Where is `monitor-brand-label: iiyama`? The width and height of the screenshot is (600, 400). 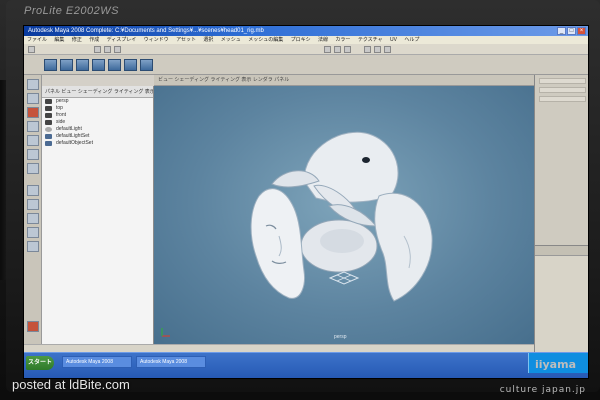 monitor-brand-label: iiyama is located at coordinates (555, 364).